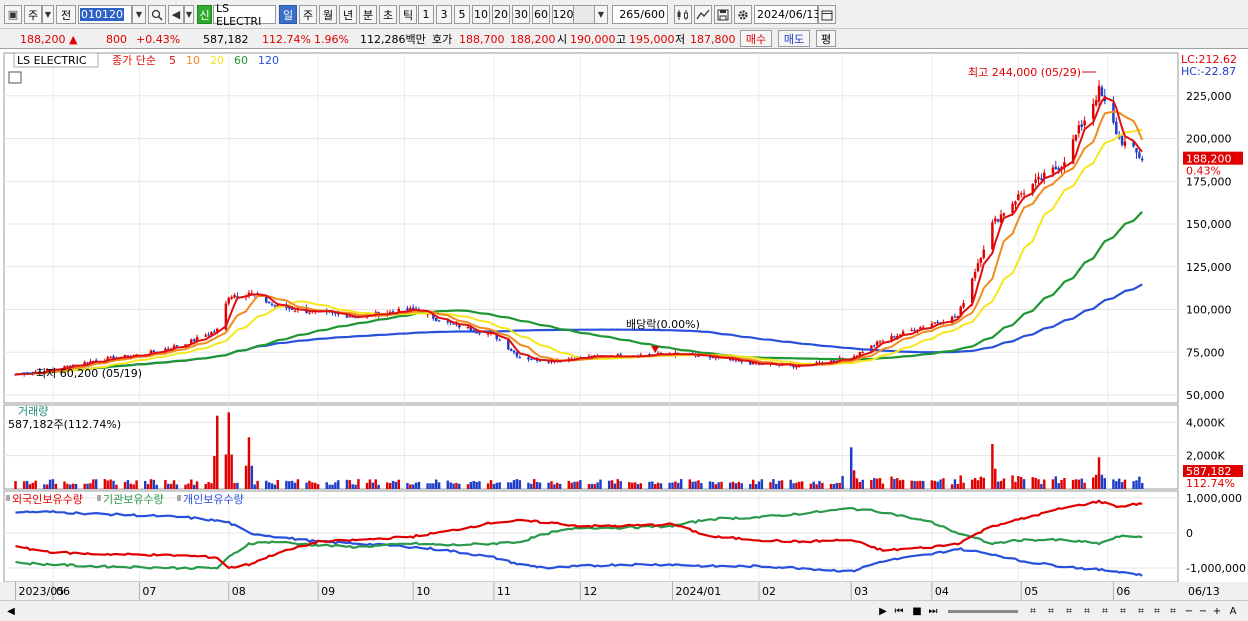 The height and width of the screenshot is (621, 1248). Describe the element at coordinates (13, 14) in the screenshot. I see `window-menu-icon: ▣` at that location.